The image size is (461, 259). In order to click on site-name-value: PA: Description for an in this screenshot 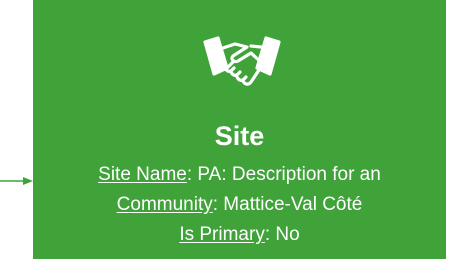, I will do `click(289, 174)`.